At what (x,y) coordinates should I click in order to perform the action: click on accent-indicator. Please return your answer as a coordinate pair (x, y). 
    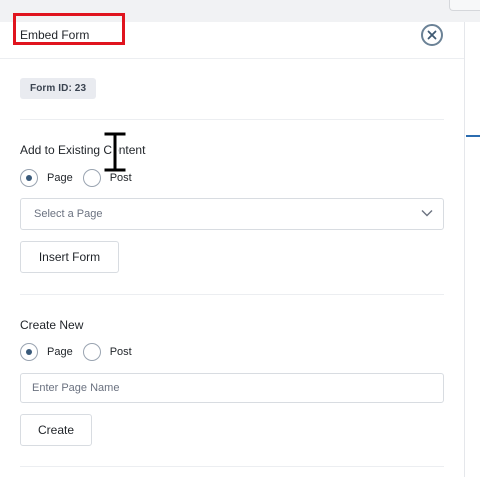
    Looking at the image, I should click on (473, 136).